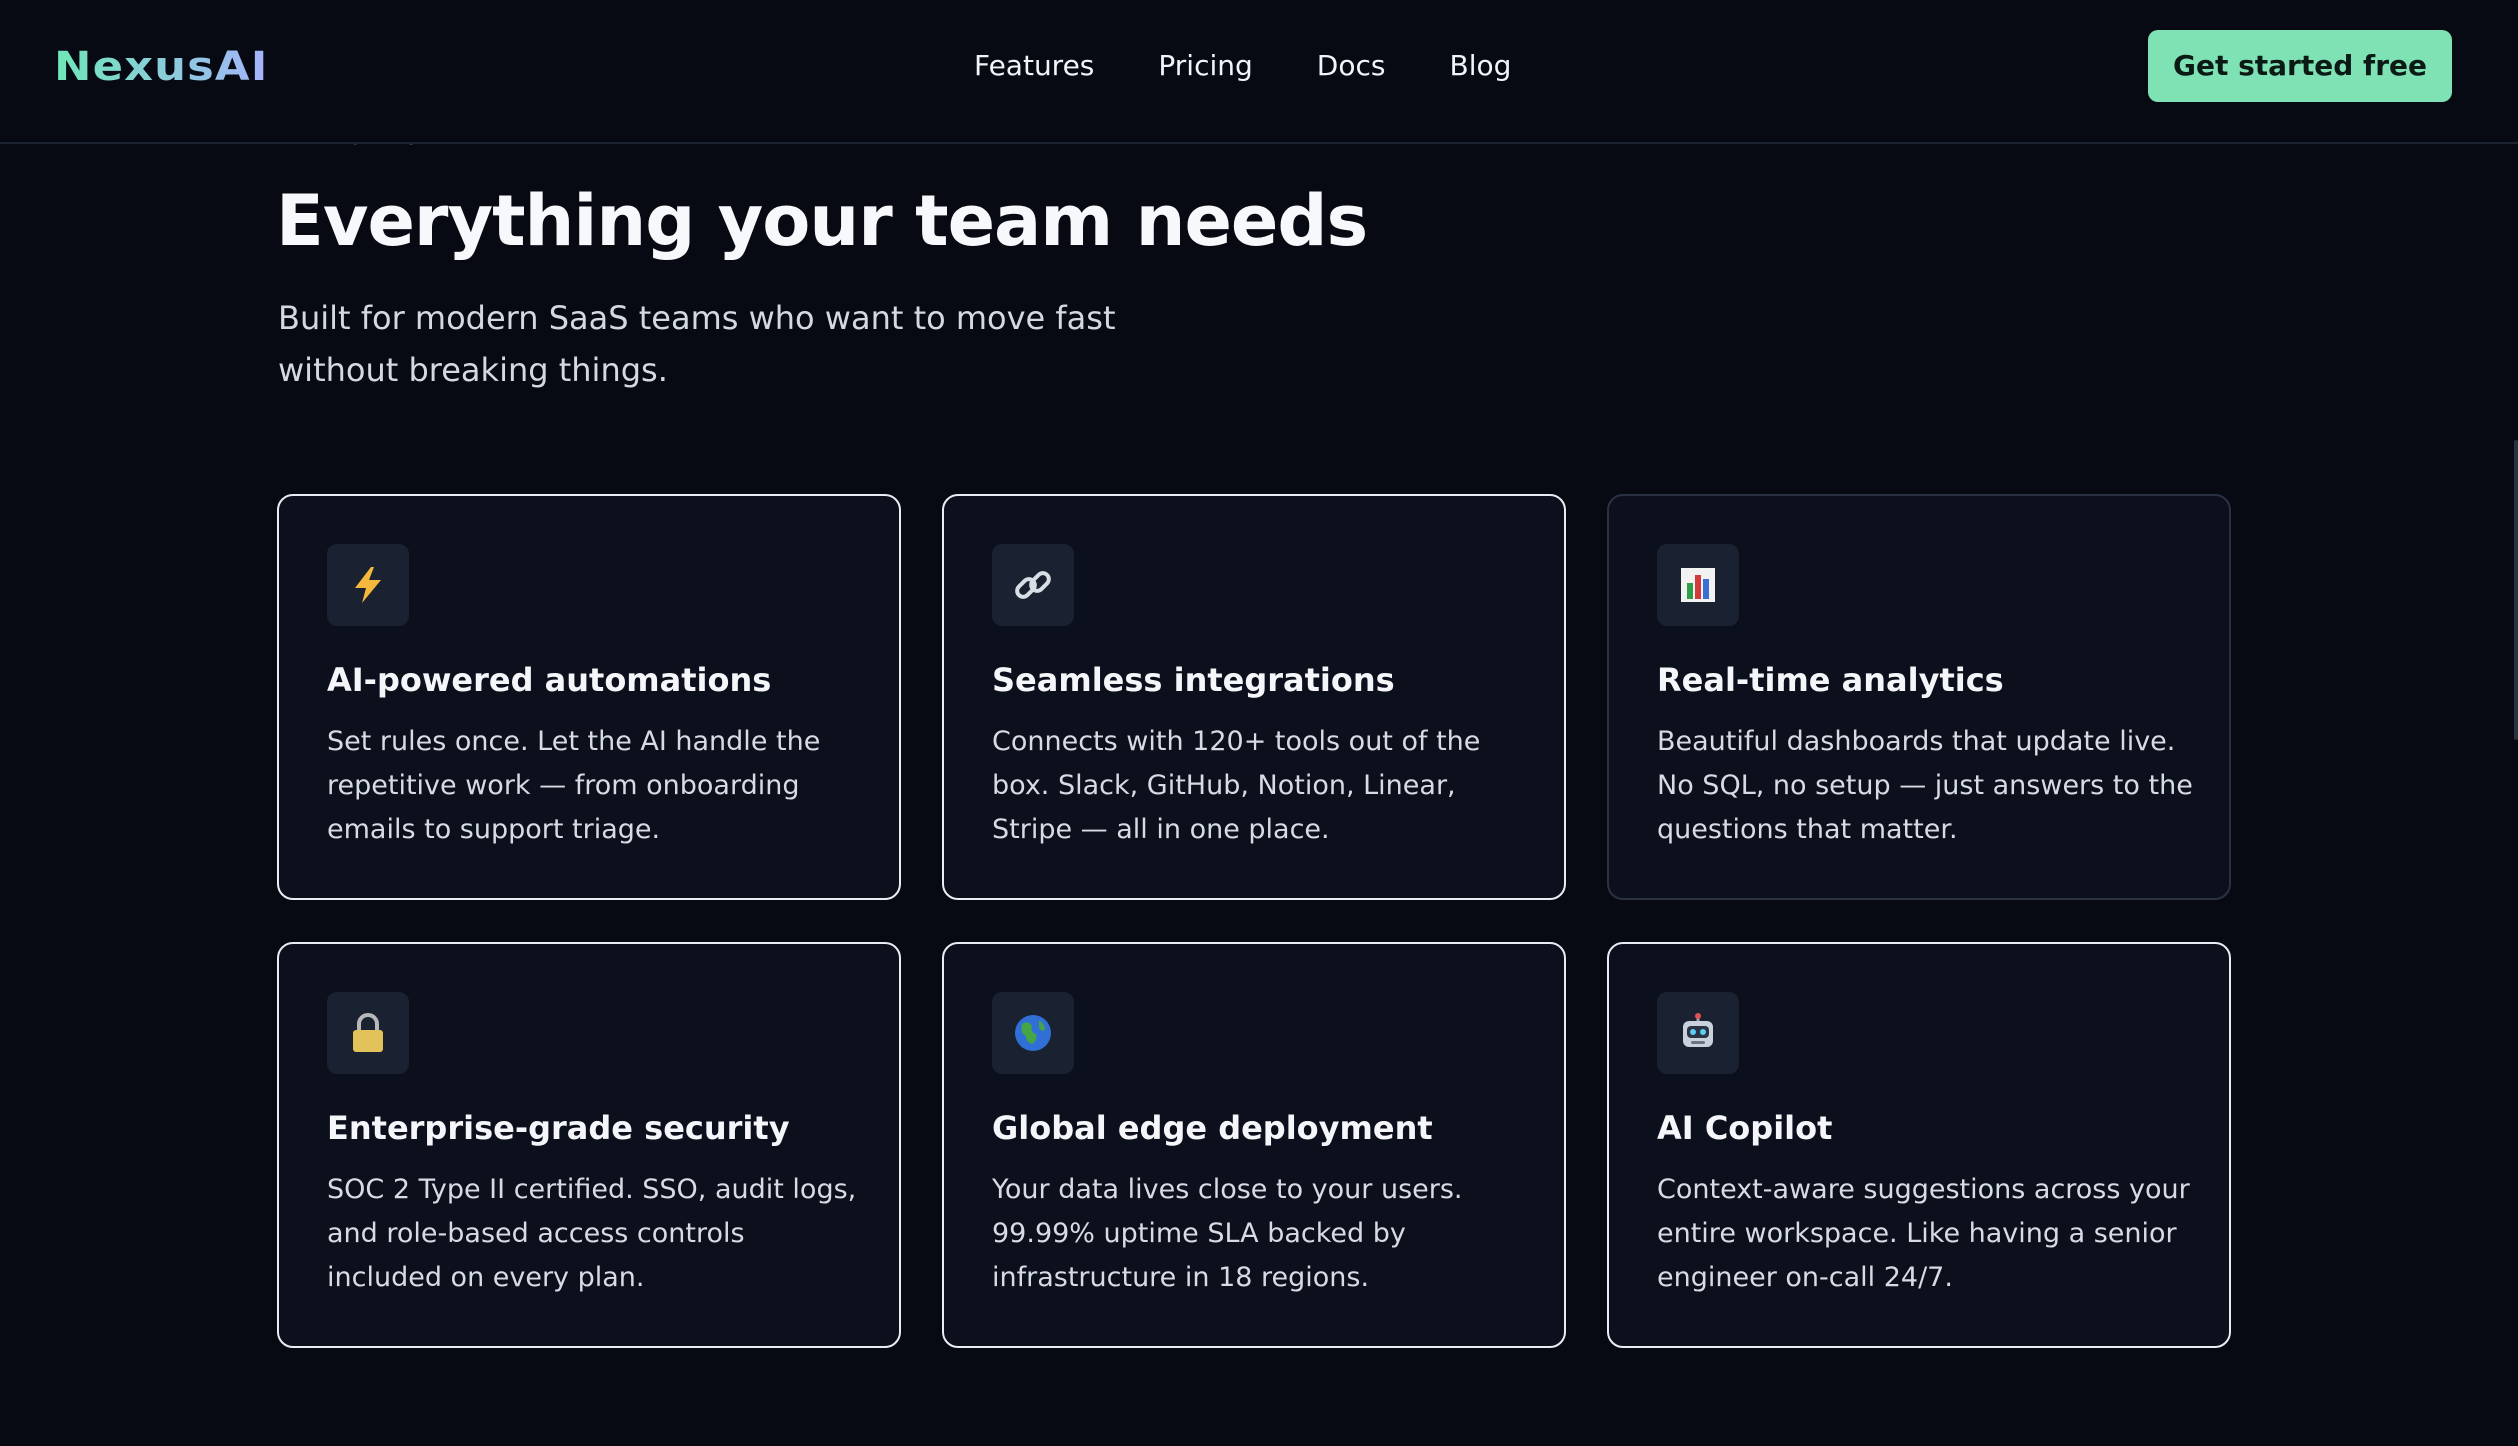 This screenshot has width=2518, height=1446. What do you see at coordinates (1212, 1128) in the screenshot?
I see `feature-title: Global edge deployment` at bounding box center [1212, 1128].